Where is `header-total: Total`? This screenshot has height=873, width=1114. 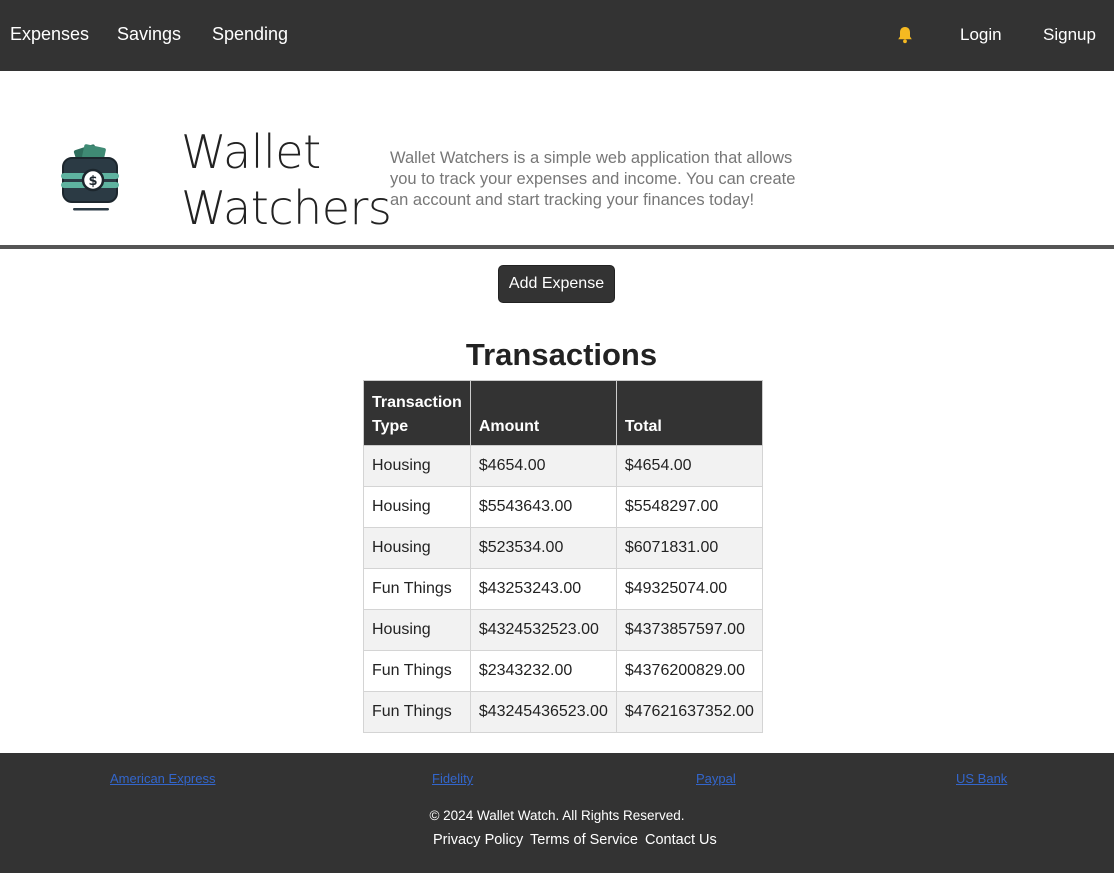 header-total: Total is located at coordinates (689, 413).